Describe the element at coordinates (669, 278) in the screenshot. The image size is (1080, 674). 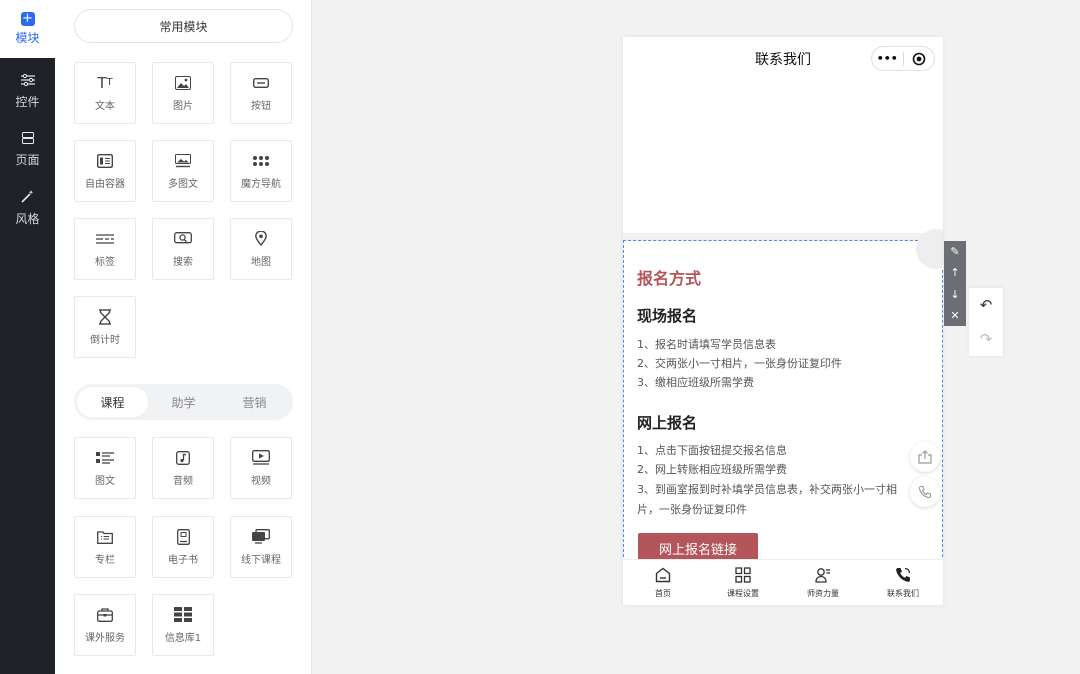
I see `section-title: 报名方式` at that location.